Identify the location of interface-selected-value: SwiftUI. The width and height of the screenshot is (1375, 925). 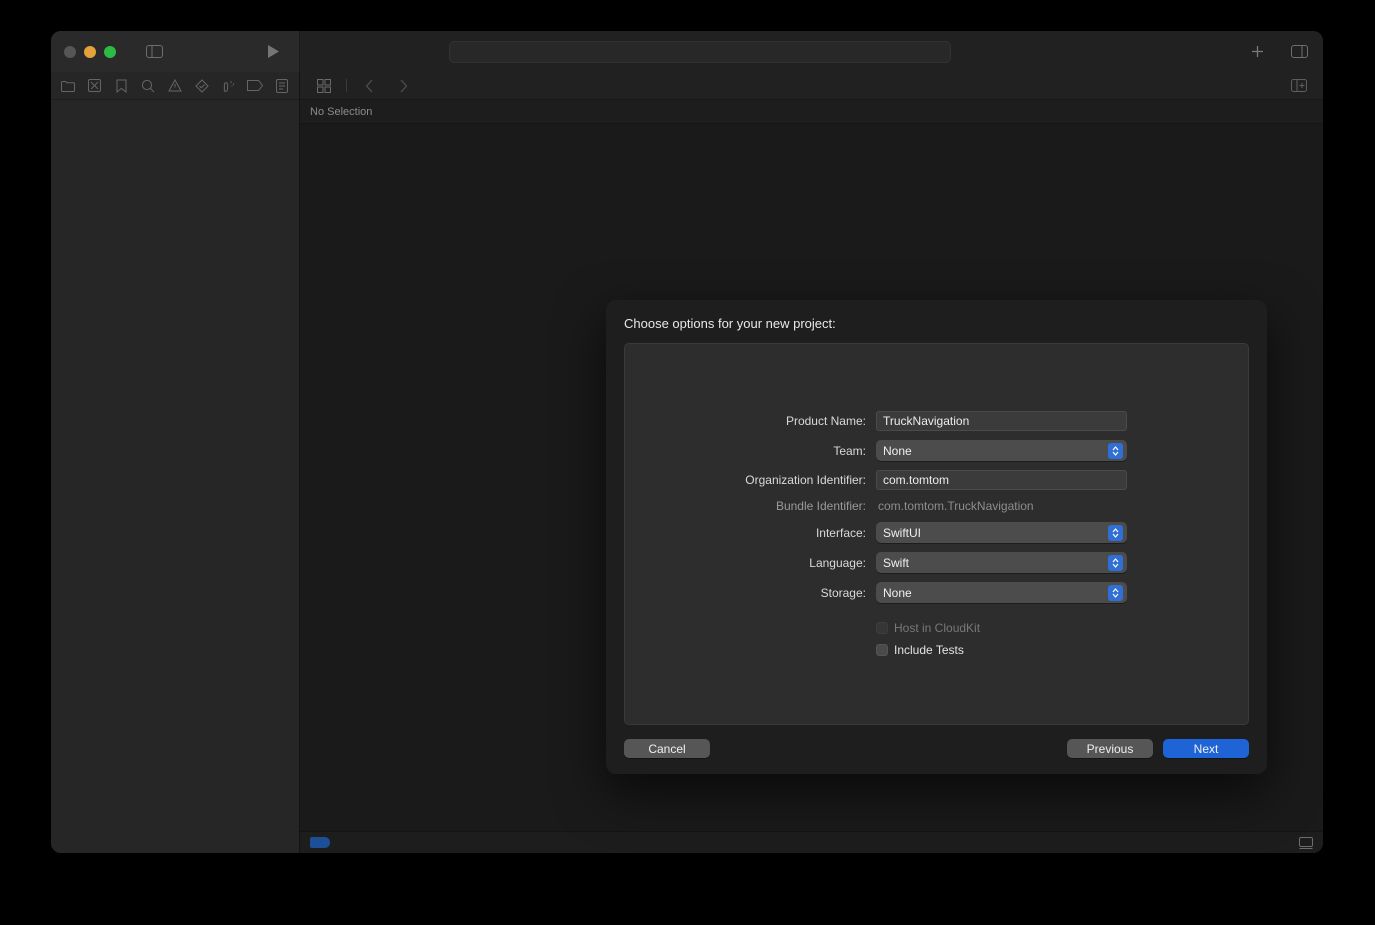
(902, 532).